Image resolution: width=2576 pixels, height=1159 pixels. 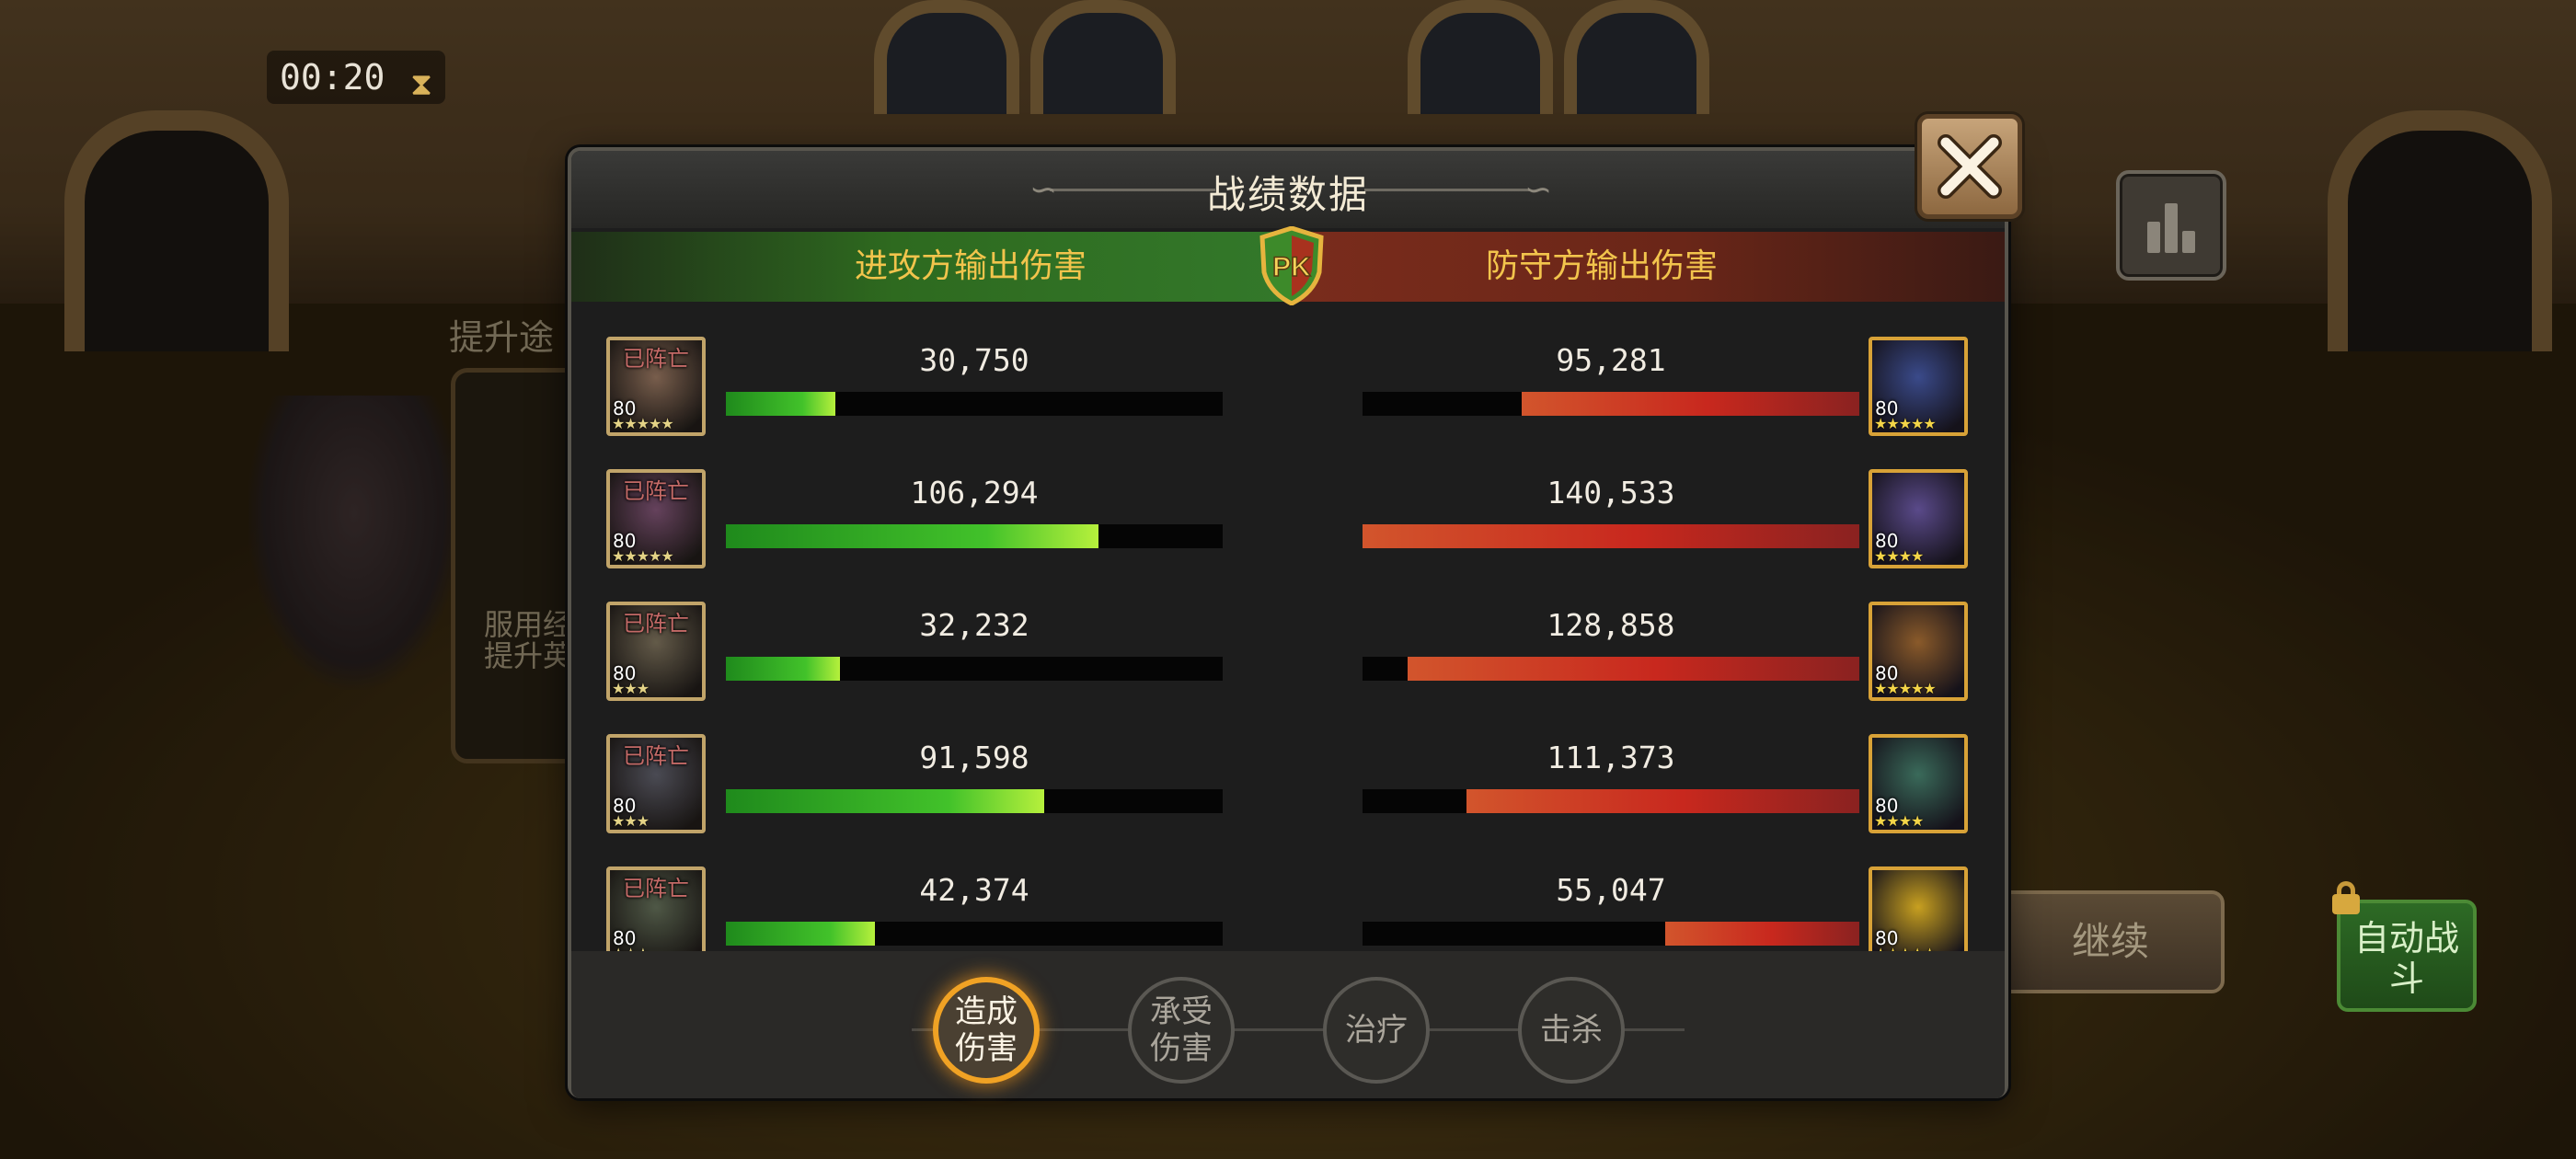 I want to click on defender-damage-value: 128,858, so click(x=1611, y=625).